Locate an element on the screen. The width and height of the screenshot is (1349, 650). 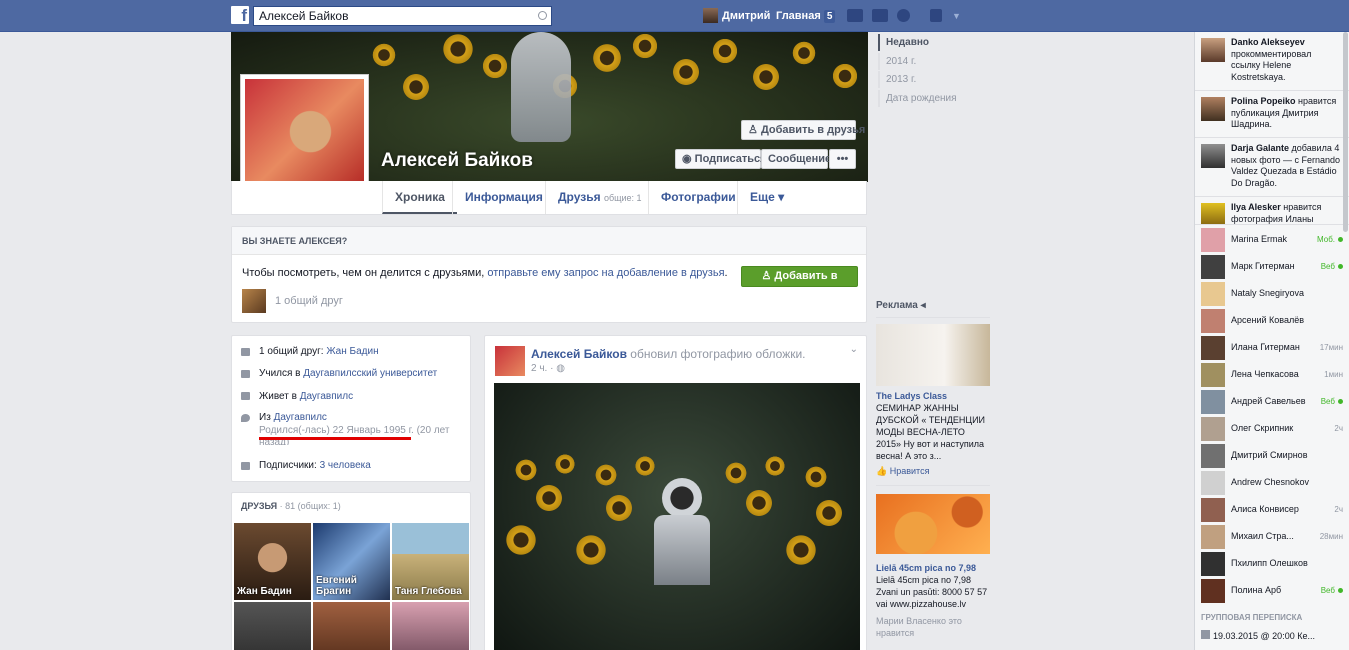
chat-contact: Marina Ermak Моб. is located at coordinates (1272, 239).